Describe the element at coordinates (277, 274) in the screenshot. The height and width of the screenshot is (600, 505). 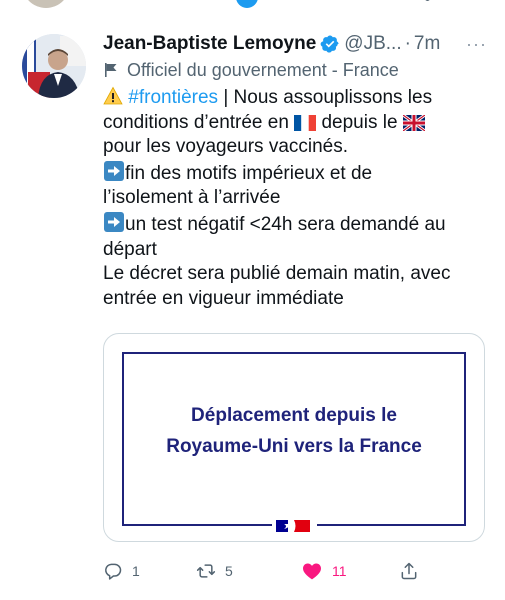
I see `text-line-8: Le décret sera publié demain matin, avec` at that location.